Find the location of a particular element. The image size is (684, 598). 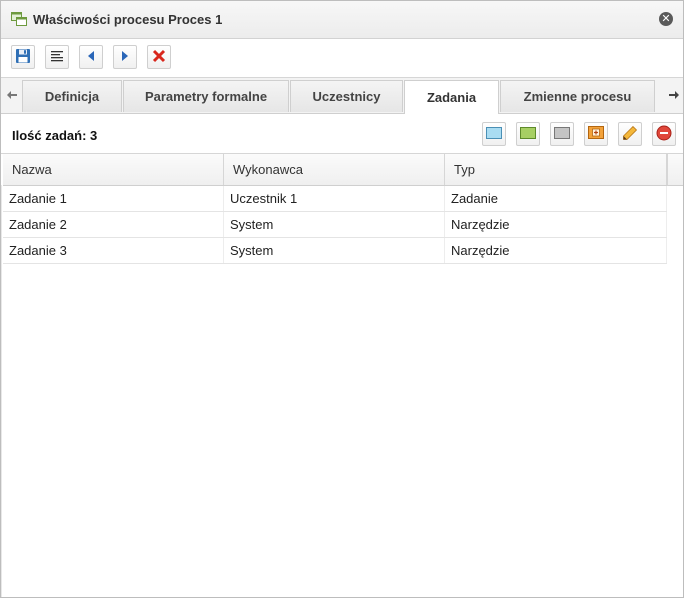

add-task-blue-button is located at coordinates (494, 134).